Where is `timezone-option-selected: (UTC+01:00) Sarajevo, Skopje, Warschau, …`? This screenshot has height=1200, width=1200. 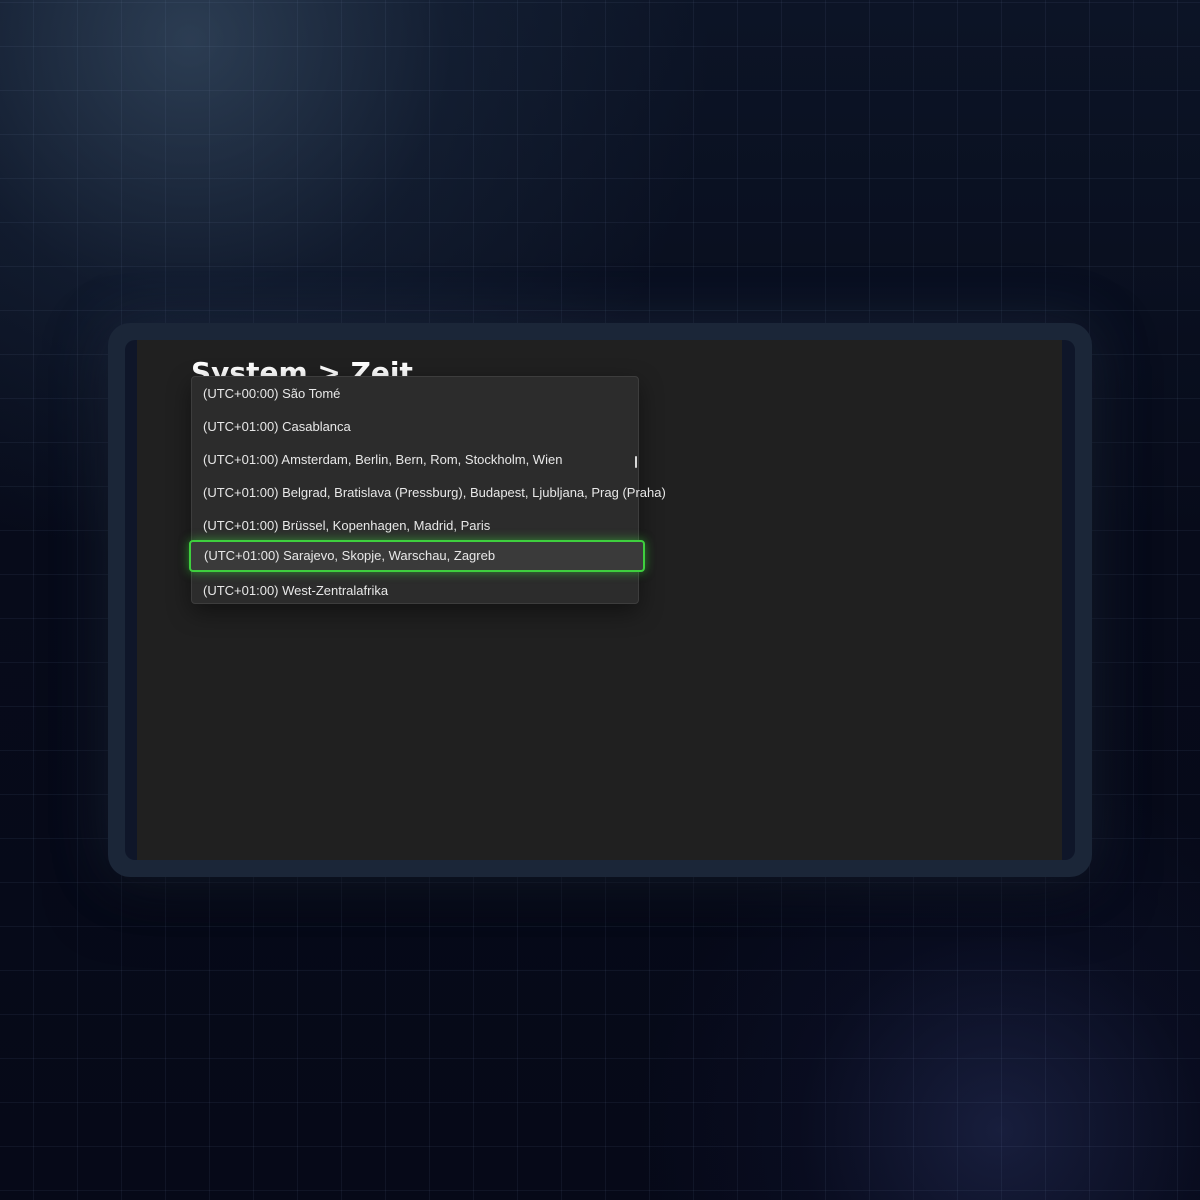 timezone-option-selected: (UTC+01:00) Sarajevo, Skopje, Warschau, … is located at coordinates (417, 556).